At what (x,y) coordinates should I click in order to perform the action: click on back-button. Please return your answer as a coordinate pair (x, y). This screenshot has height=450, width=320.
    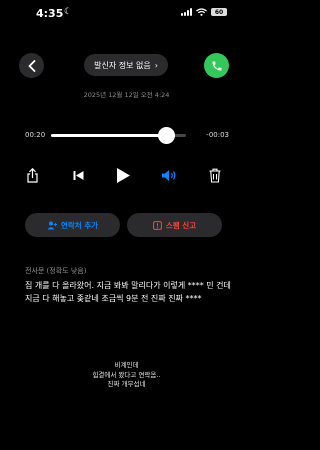
    Looking at the image, I should click on (31, 65).